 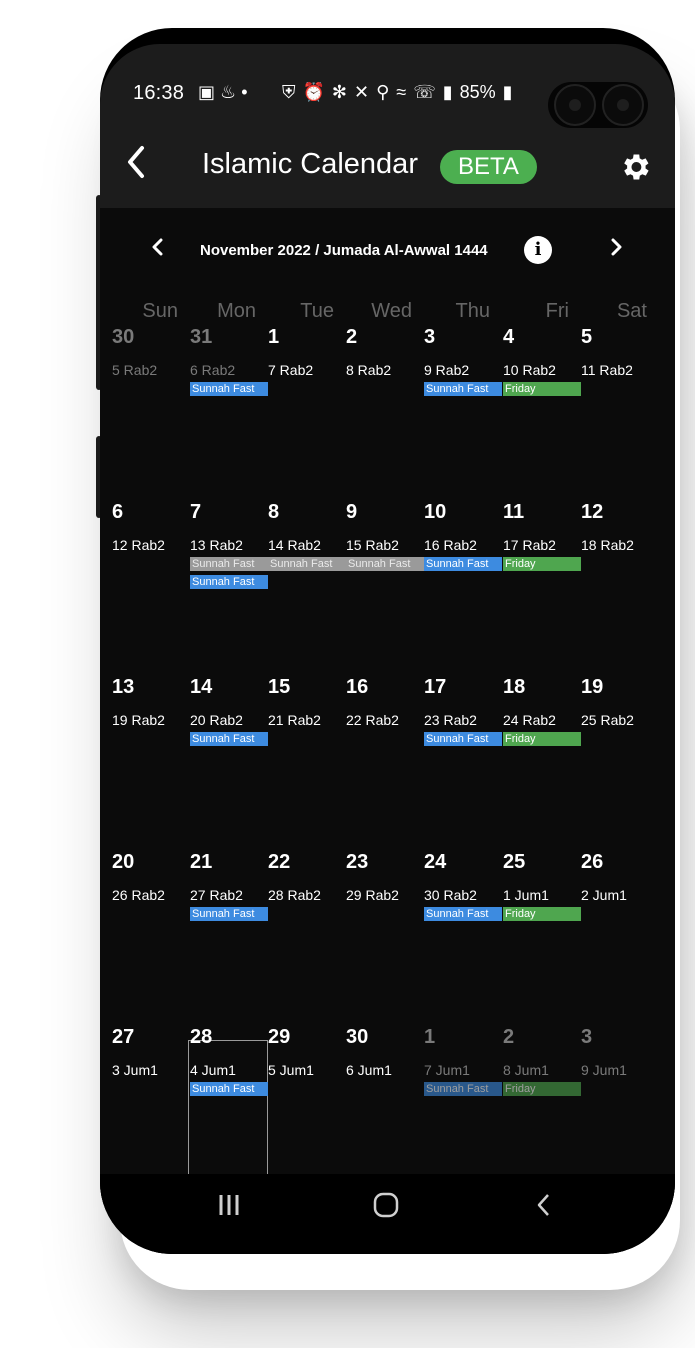 I want to click on calendar-day-cell: 8 14 Rab2 Sunnah Fast, so click(x=307, y=586).